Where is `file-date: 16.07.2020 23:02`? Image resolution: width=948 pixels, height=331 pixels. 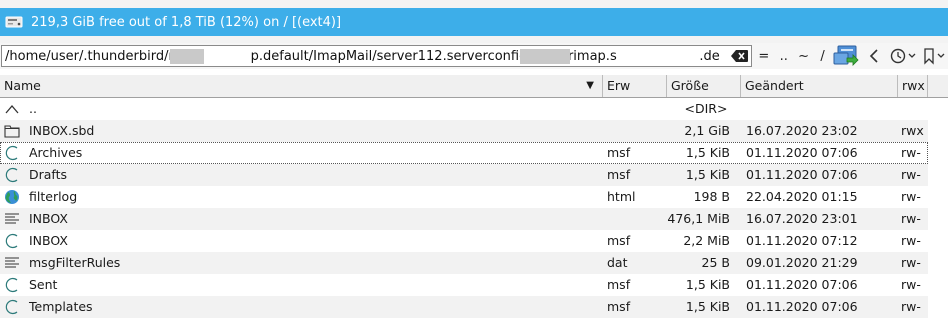
file-date: 16.07.2020 23:02 is located at coordinates (802, 130).